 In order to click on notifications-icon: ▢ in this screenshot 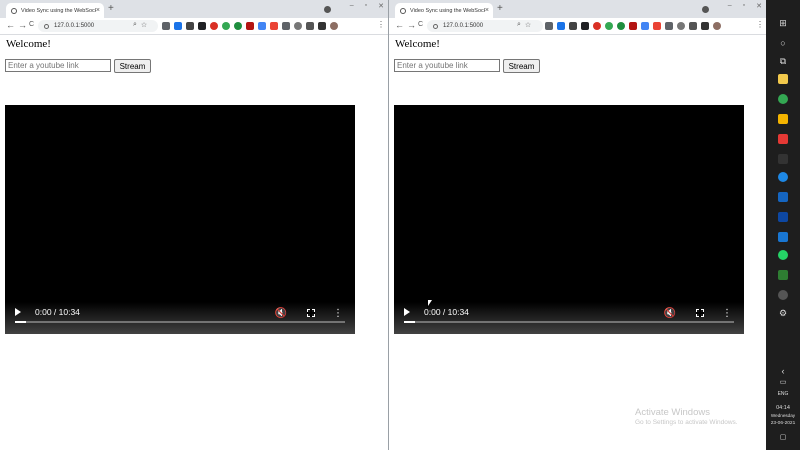, I will do `click(783, 438)`.